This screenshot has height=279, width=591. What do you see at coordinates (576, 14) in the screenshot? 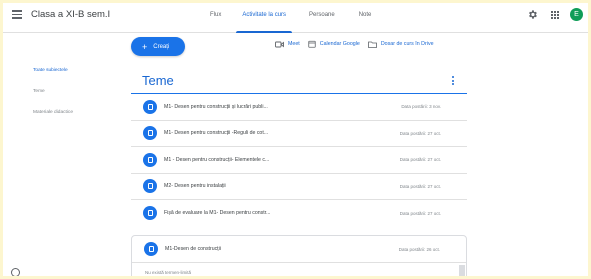
I see `avatar: E` at bounding box center [576, 14].